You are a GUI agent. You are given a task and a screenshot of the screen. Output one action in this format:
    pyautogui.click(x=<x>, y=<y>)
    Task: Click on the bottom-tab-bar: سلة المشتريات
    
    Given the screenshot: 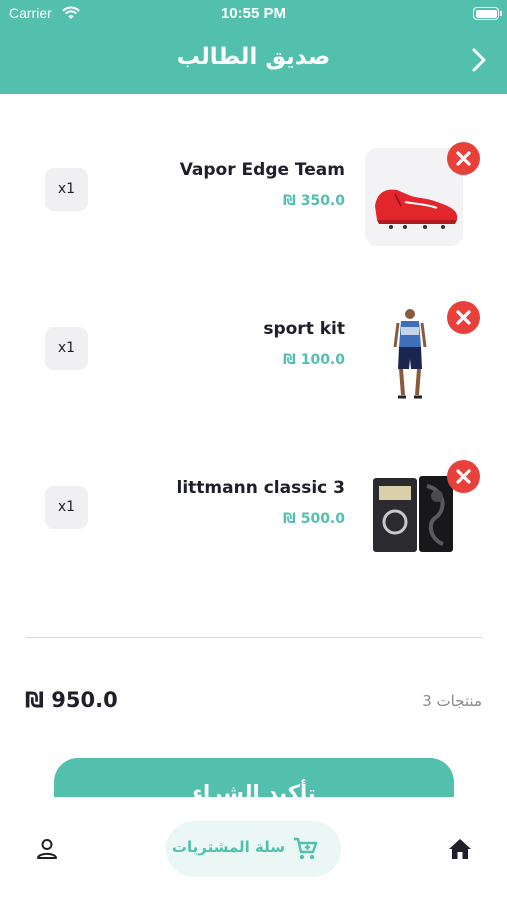 What is the action you would take?
    pyautogui.click(x=253, y=848)
    